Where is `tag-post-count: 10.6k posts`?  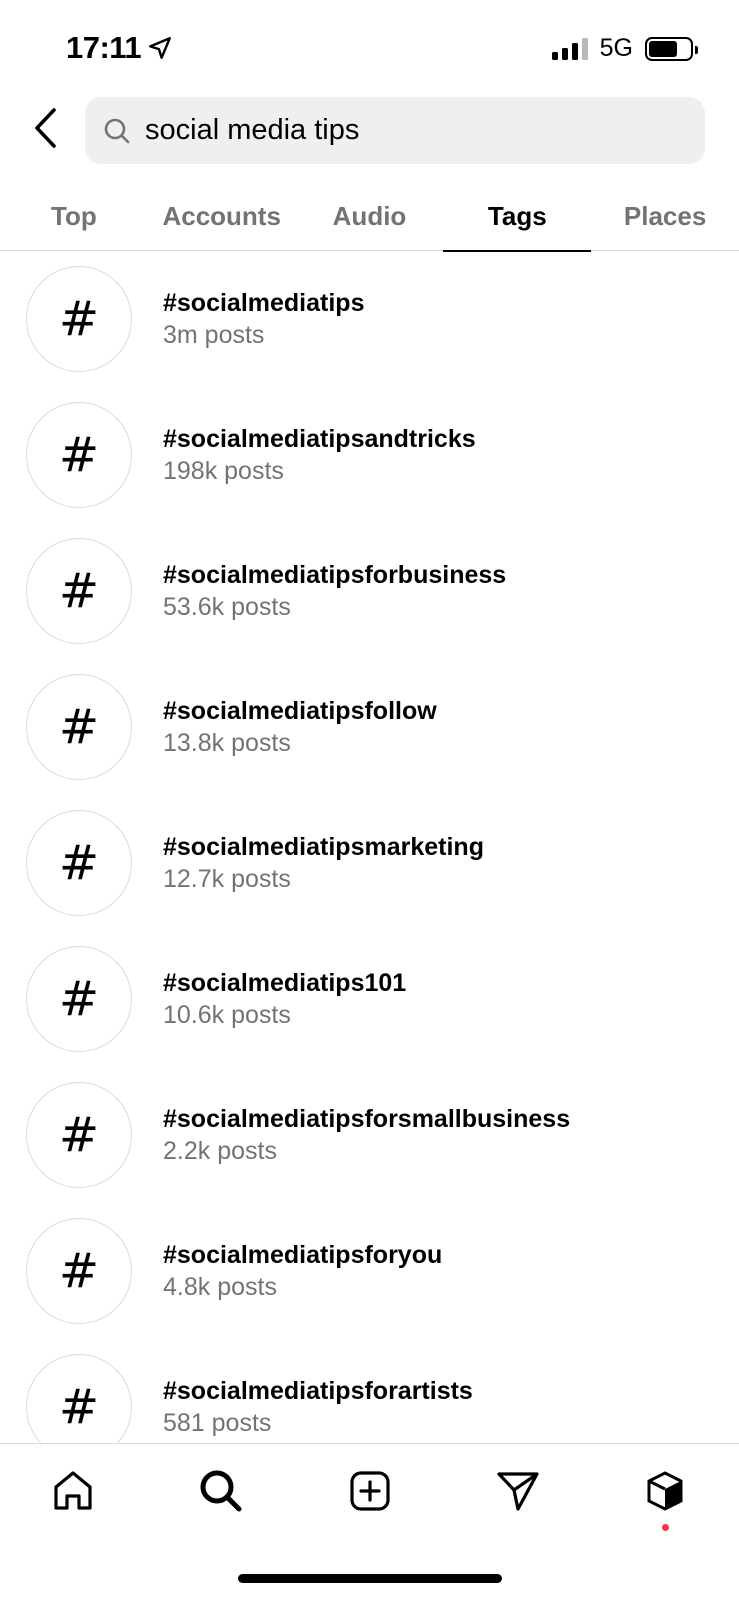 tag-post-count: 10.6k posts is located at coordinates (227, 1015).